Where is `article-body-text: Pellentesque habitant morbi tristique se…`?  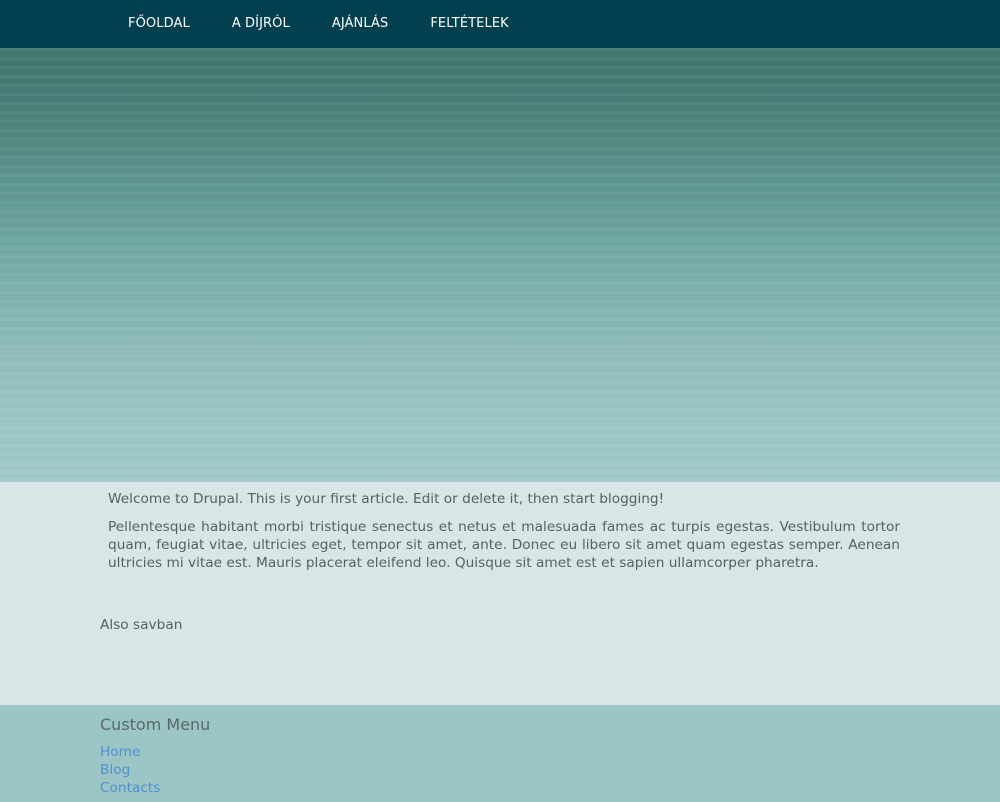
article-body-text: Pellentesque habitant morbi tristique se… is located at coordinates (504, 545).